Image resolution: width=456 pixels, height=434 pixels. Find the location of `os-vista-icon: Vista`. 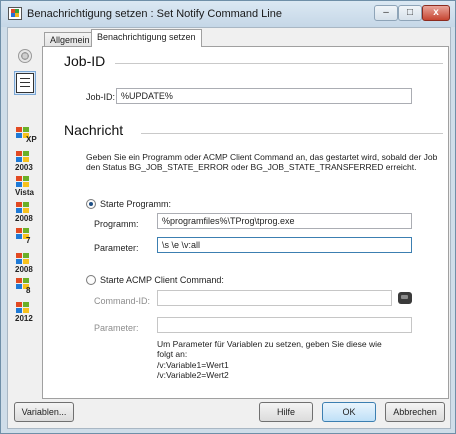

os-vista-icon: Vista is located at coordinates (25, 187).